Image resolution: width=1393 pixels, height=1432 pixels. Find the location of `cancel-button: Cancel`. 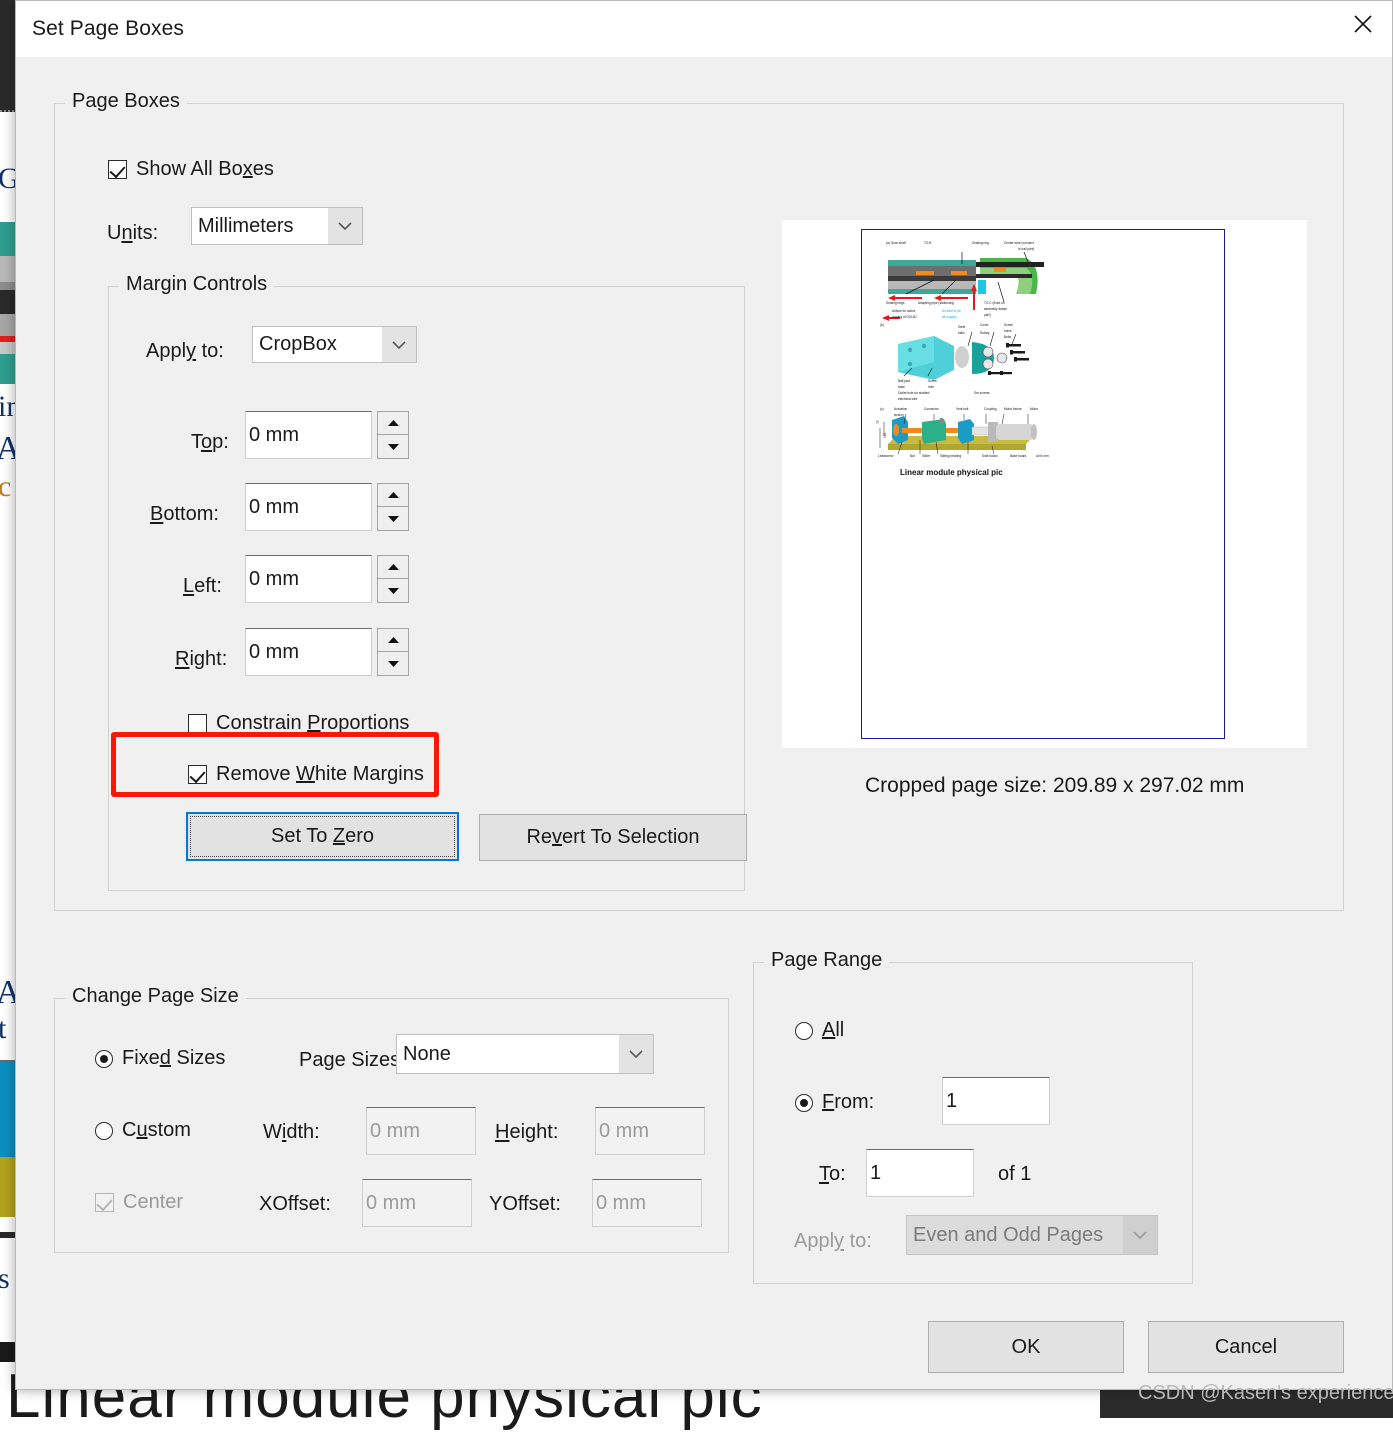

cancel-button: Cancel is located at coordinates (1246, 1347).